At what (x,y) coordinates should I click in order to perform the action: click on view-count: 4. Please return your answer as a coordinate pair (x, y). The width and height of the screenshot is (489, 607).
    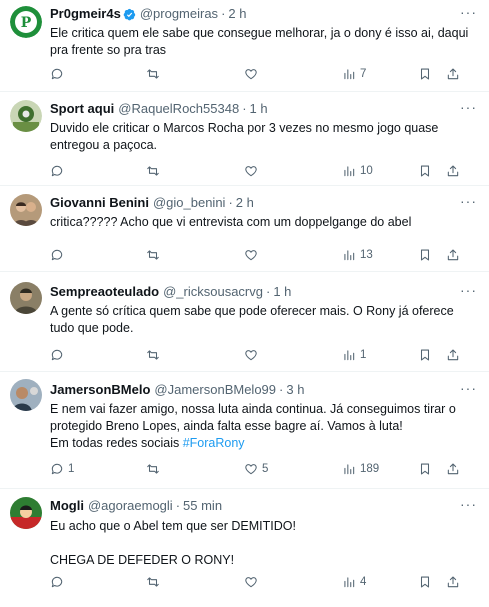
    Looking at the image, I should click on (363, 582).